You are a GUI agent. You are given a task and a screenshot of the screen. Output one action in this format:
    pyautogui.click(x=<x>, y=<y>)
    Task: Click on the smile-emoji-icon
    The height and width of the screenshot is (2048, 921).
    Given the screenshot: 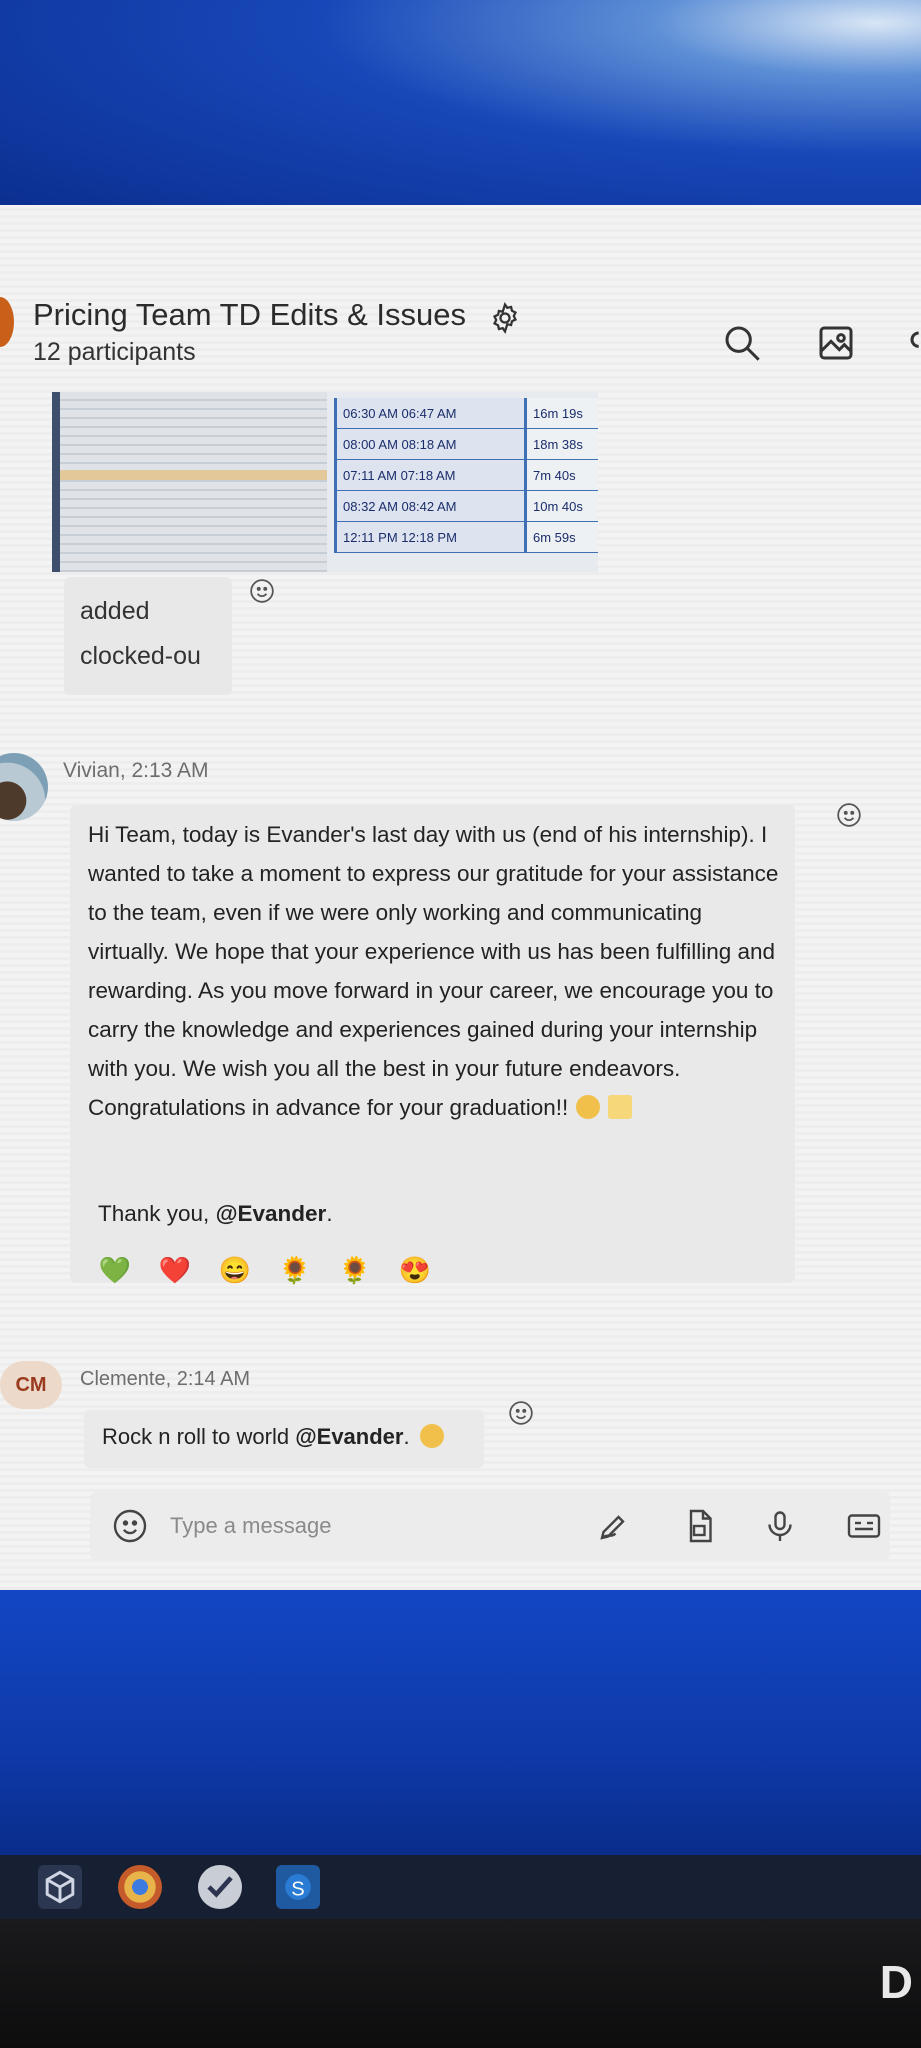 What is the action you would take?
    pyautogui.click(x=431, y=1436)
    